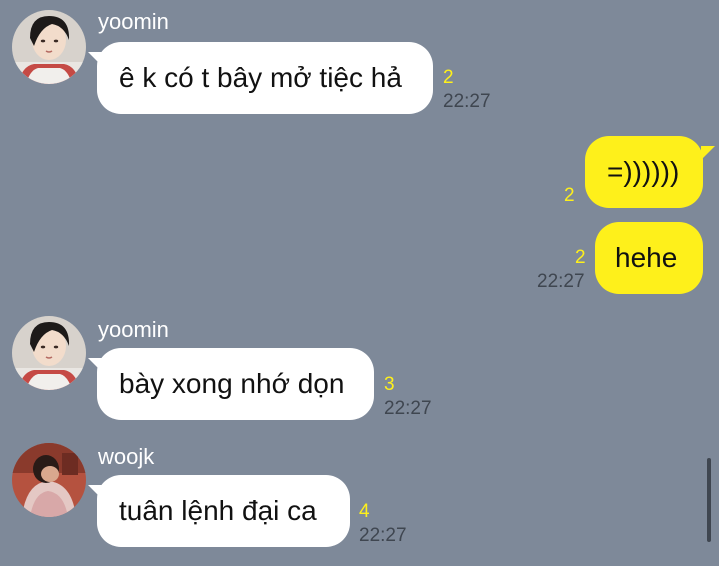 The height and width of the screenshot is (566, 719). I want to click on message-bubble: tuân lệnh đại ca, so click(223, 511).